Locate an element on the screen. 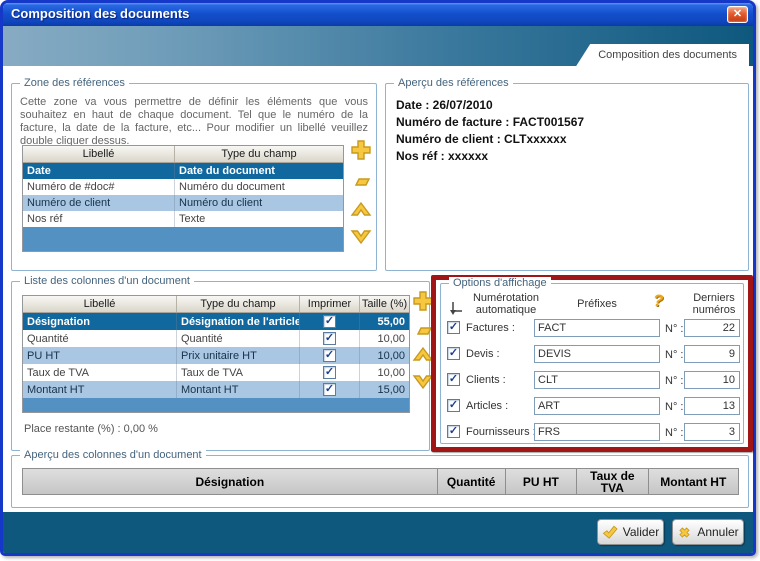 This screenshot has height=561, width=760. cell-libelle: Désignation is located at coordinates (100, 321).